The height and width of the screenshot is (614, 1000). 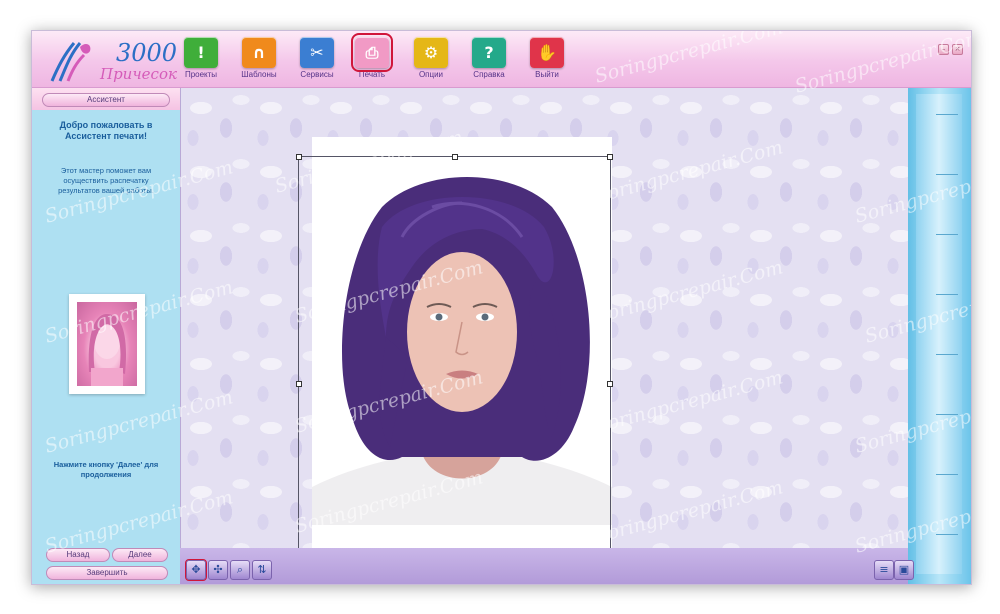 What do you see at coordinates (547, 566) in the screenshot?
I see `bottom-toolbar: ✥ ✣ ⌕ ⇅ ≡ ▣` at bounding box center [547, 566].